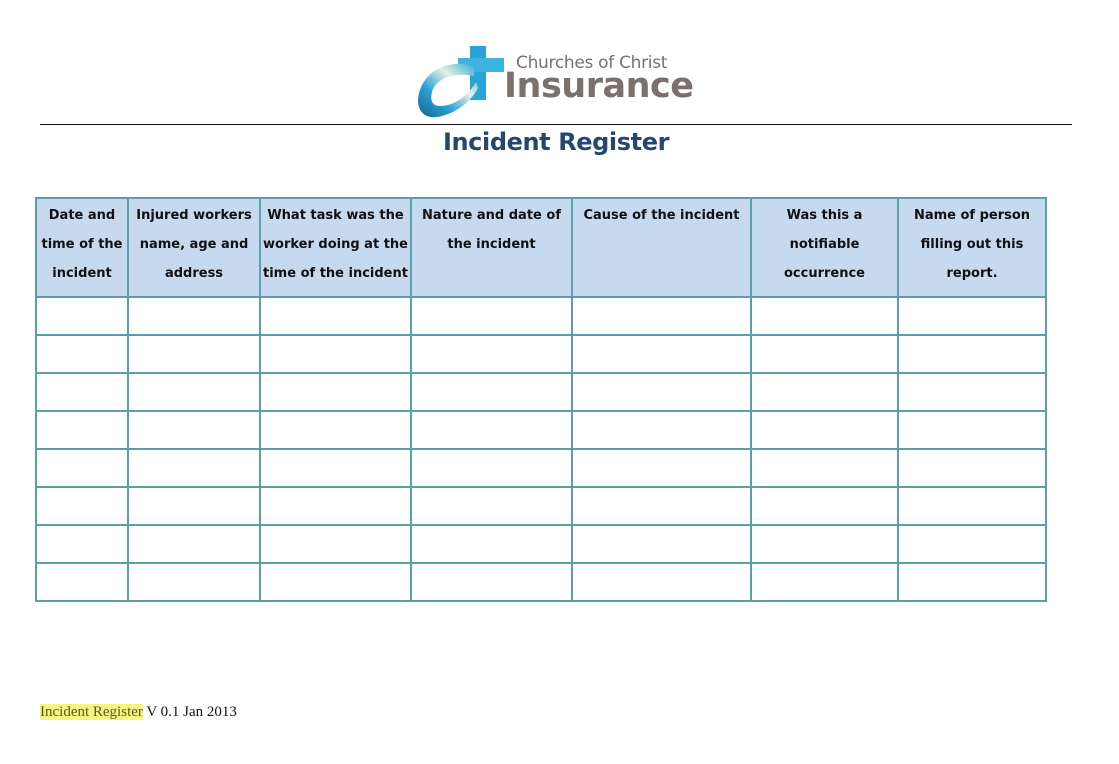 Image resolution: width=1119 pixels, height=764 pixels. Describe the element at coordinates (461, 82) in the screenshot. I see `fish-cross-icon` at that location.